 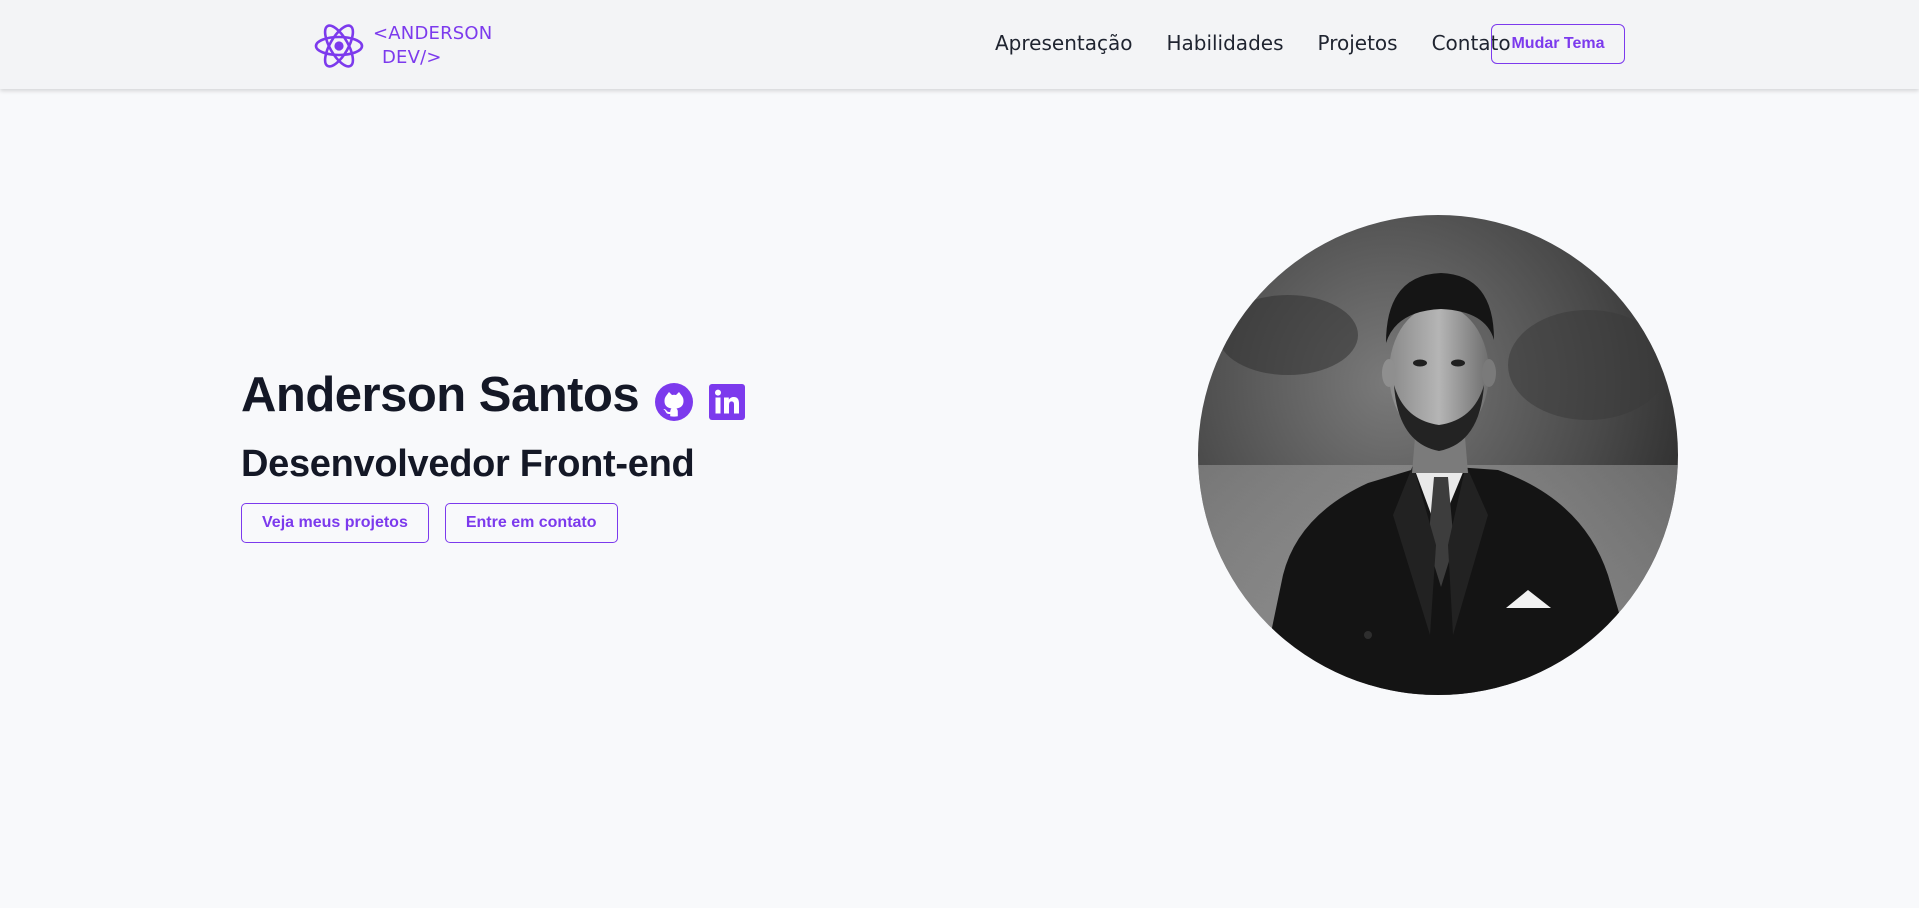 I want to click on hero-name-row: Anderson Santos, so click(x=493, y=395).